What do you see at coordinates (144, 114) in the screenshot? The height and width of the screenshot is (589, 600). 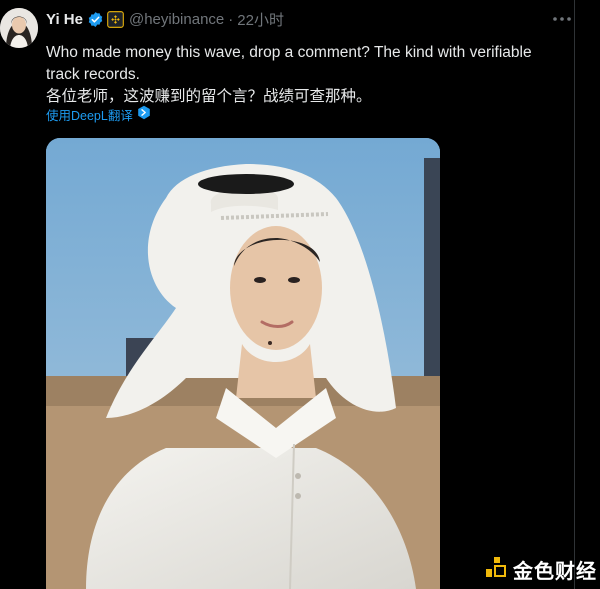 I see `deepl-icon` at bounding box center [144, 114].